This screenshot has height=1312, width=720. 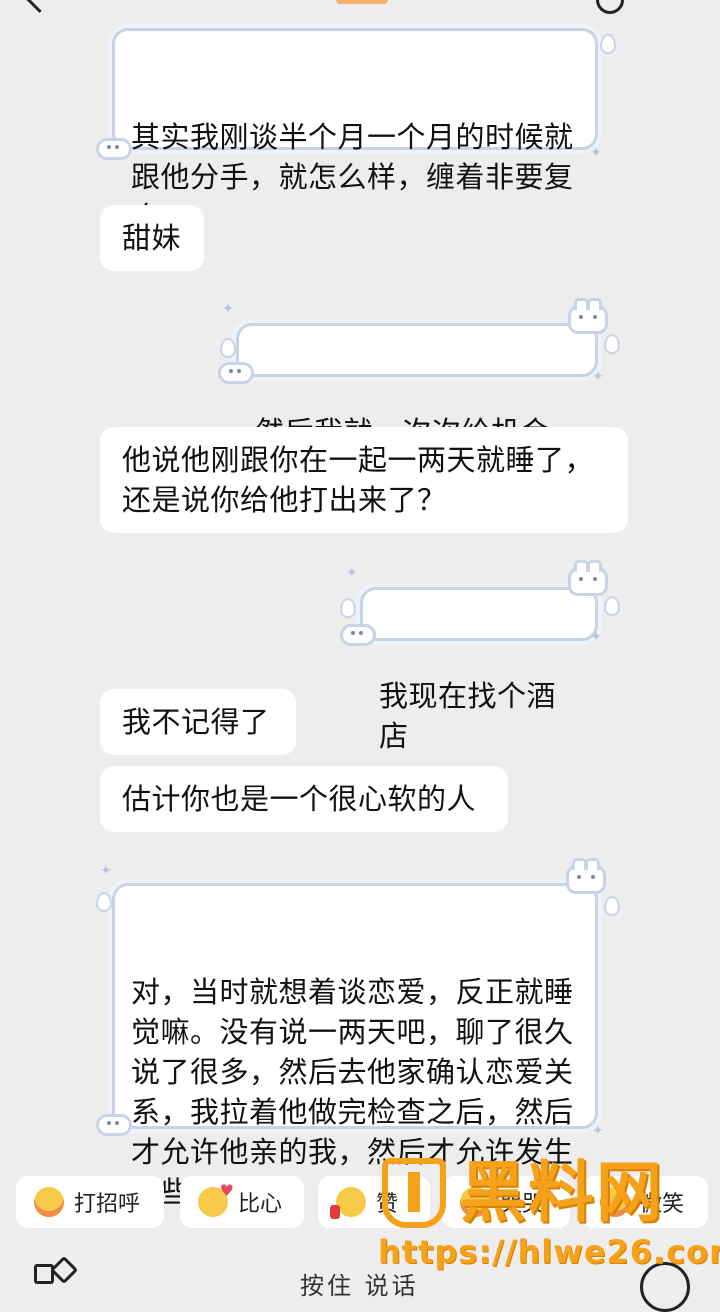 I want to click on apps-grid-icon, so click(x=56, y=1279).